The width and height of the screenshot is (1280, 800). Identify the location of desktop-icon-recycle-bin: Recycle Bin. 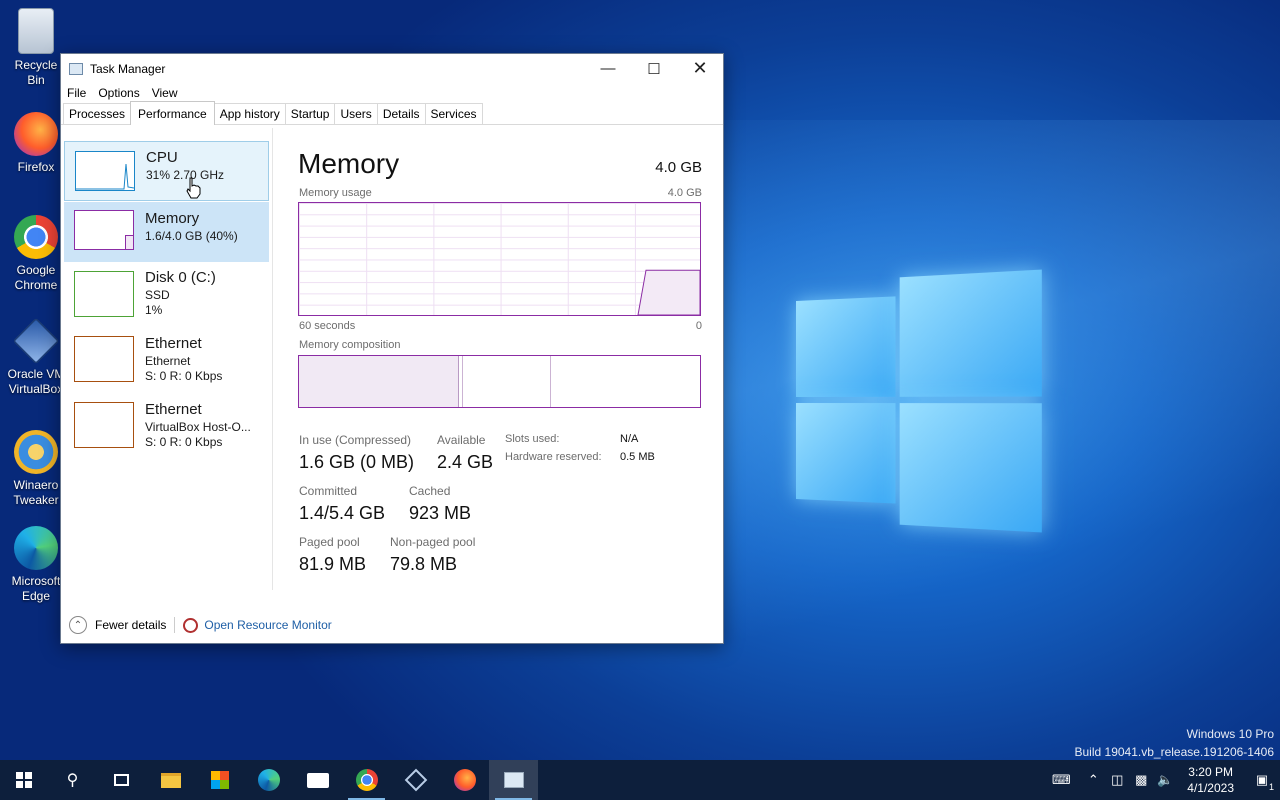
(36, 48).